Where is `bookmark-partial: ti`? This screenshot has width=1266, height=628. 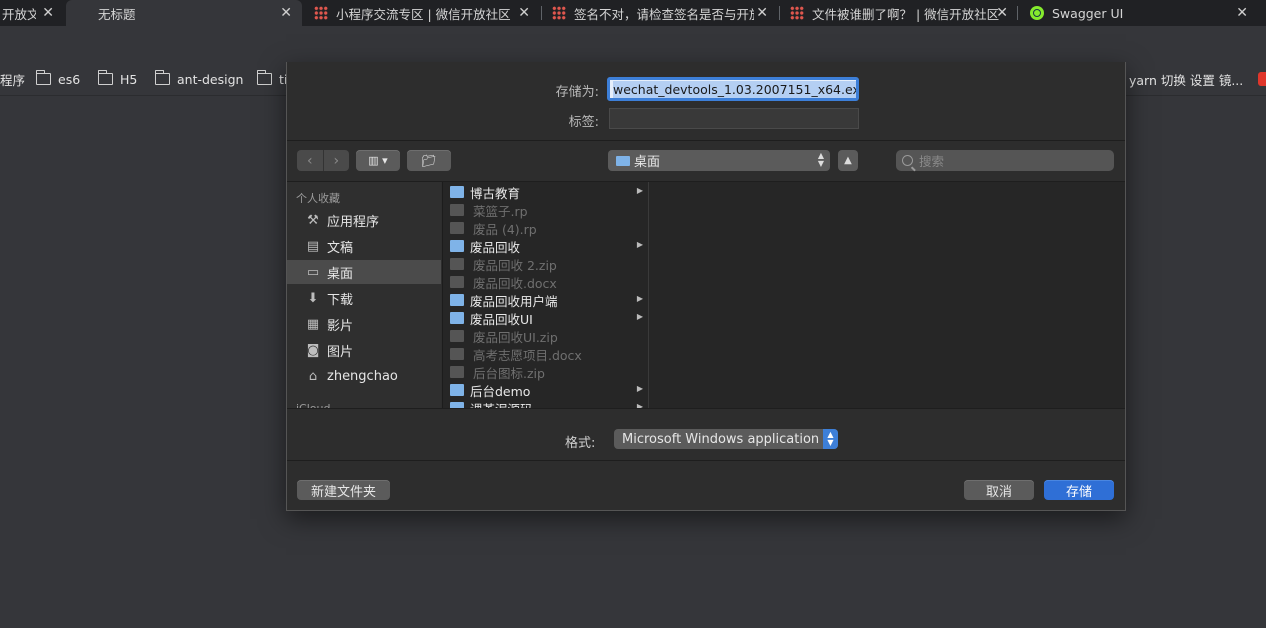 bookmark-partial: ti is located at coordinates (271, 79).